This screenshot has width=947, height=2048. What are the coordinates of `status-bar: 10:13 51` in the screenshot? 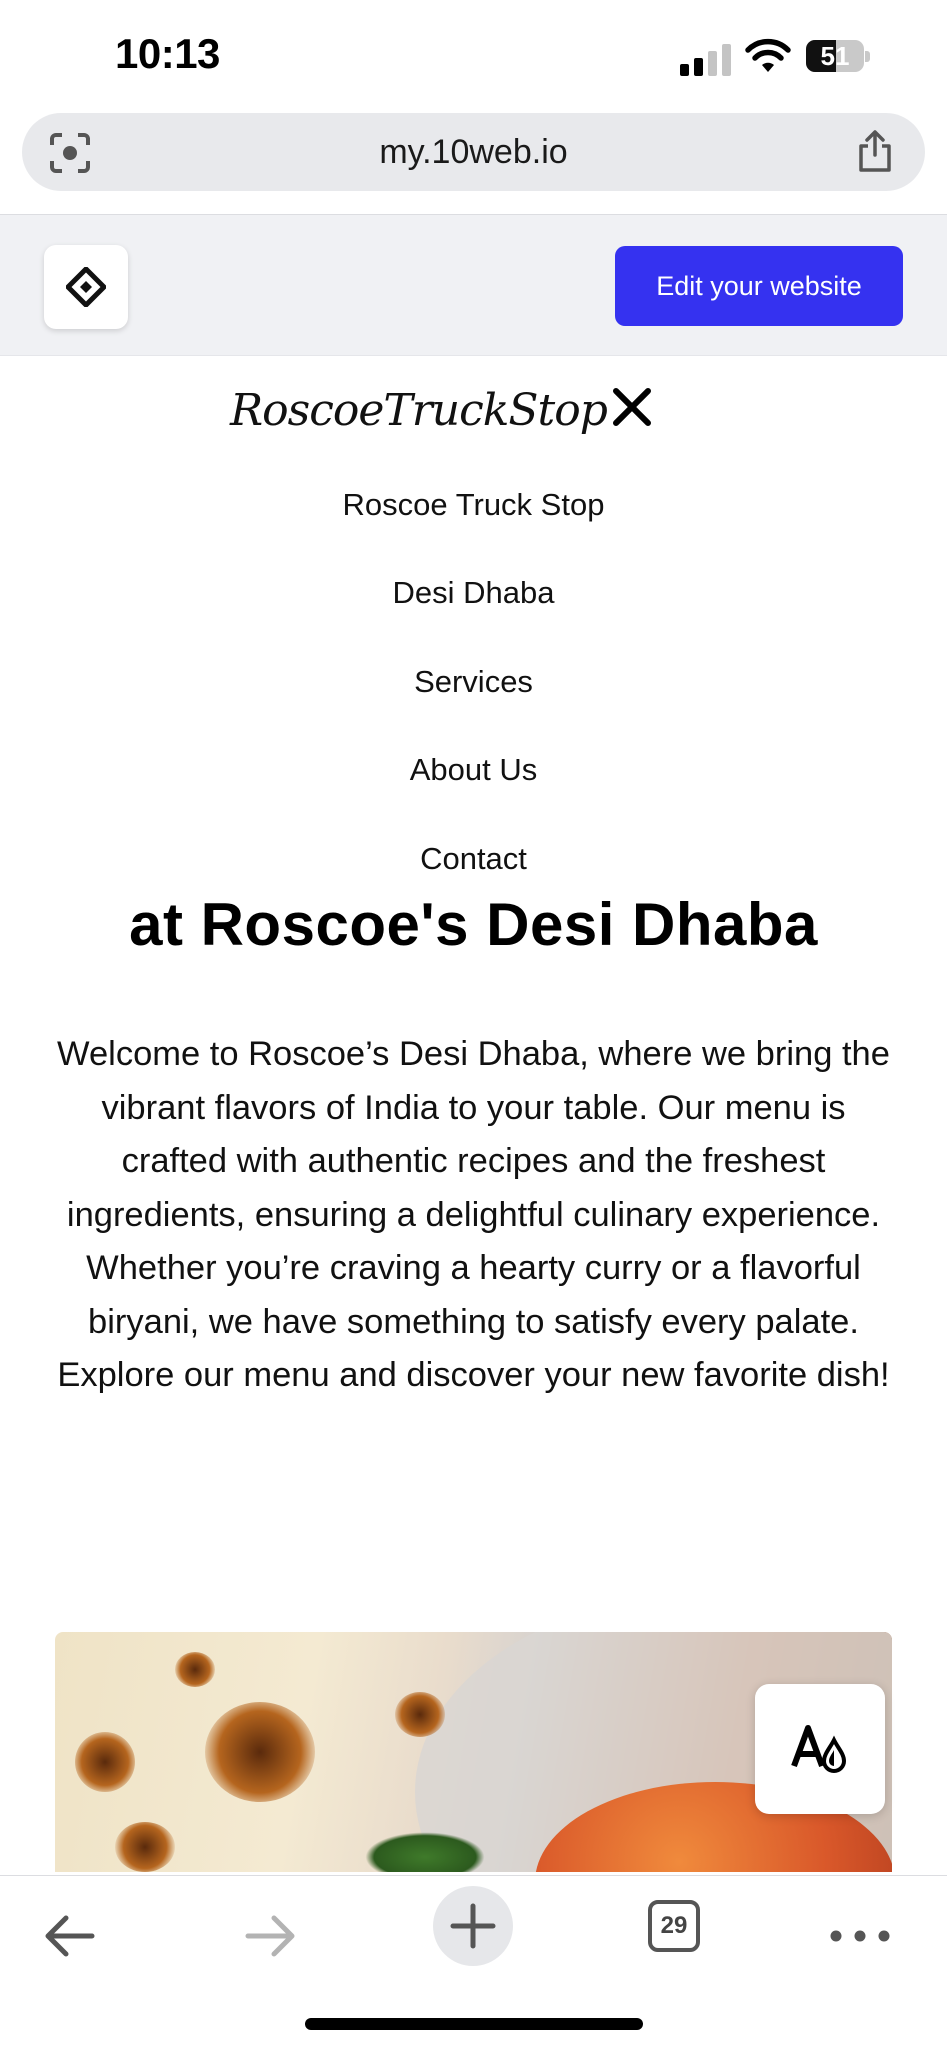 It's located at (473, 55).